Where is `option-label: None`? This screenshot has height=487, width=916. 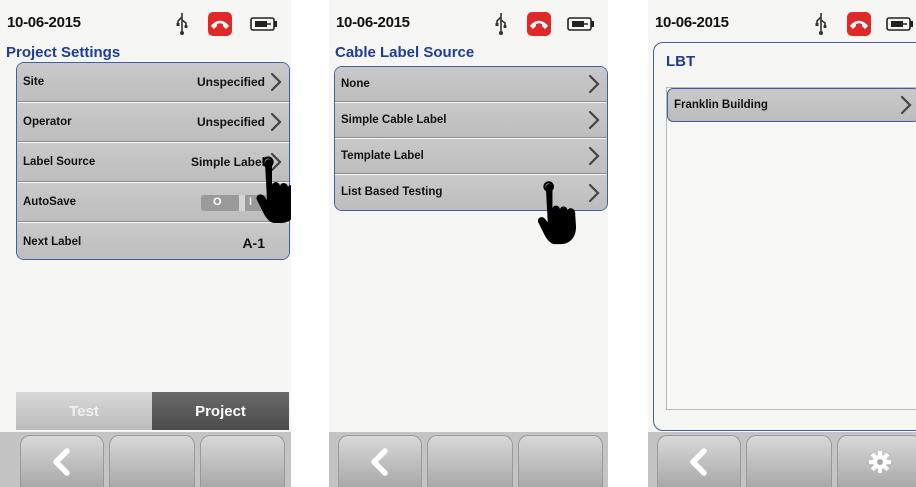 option-label: None is located at coordinates (355, 84).